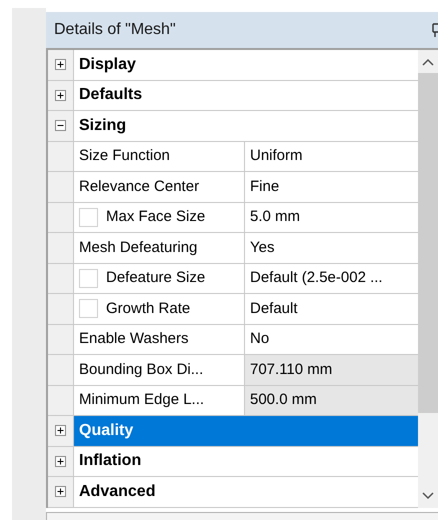 This screenshot has height=520, width=438. Describe the element at coordinates (139, 186) in the screenshot. I see `property-label: Relevance Center` at that location.